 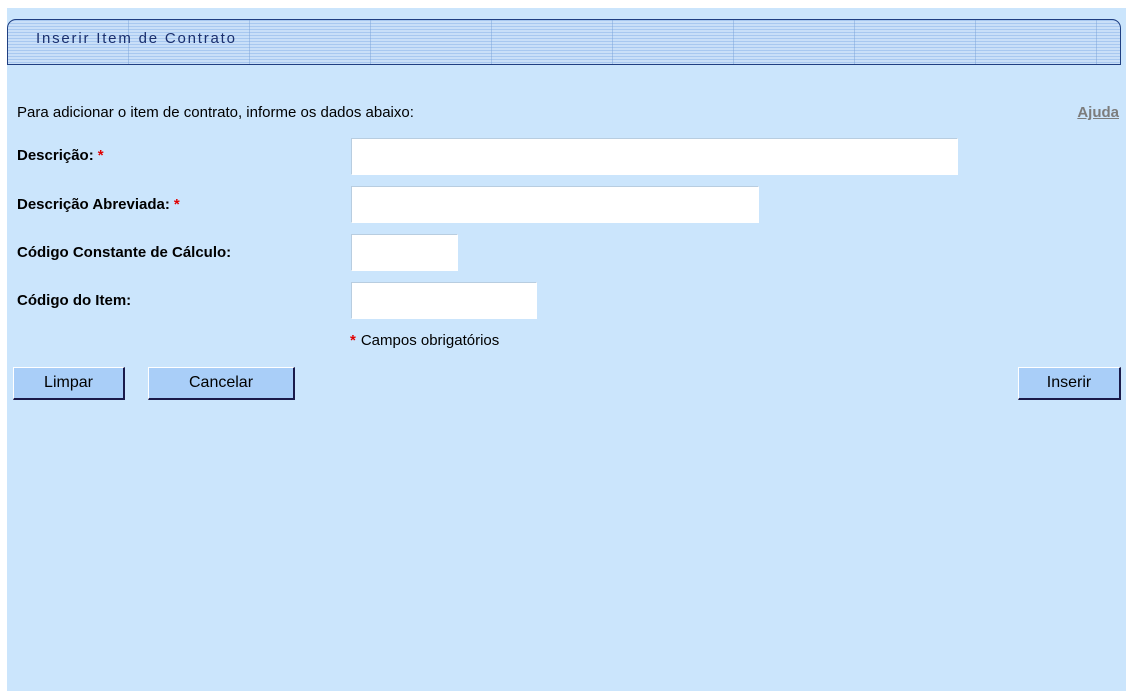 I want to click on title-bar: Inserir Item de Contrato, so click(x=564, y=42).